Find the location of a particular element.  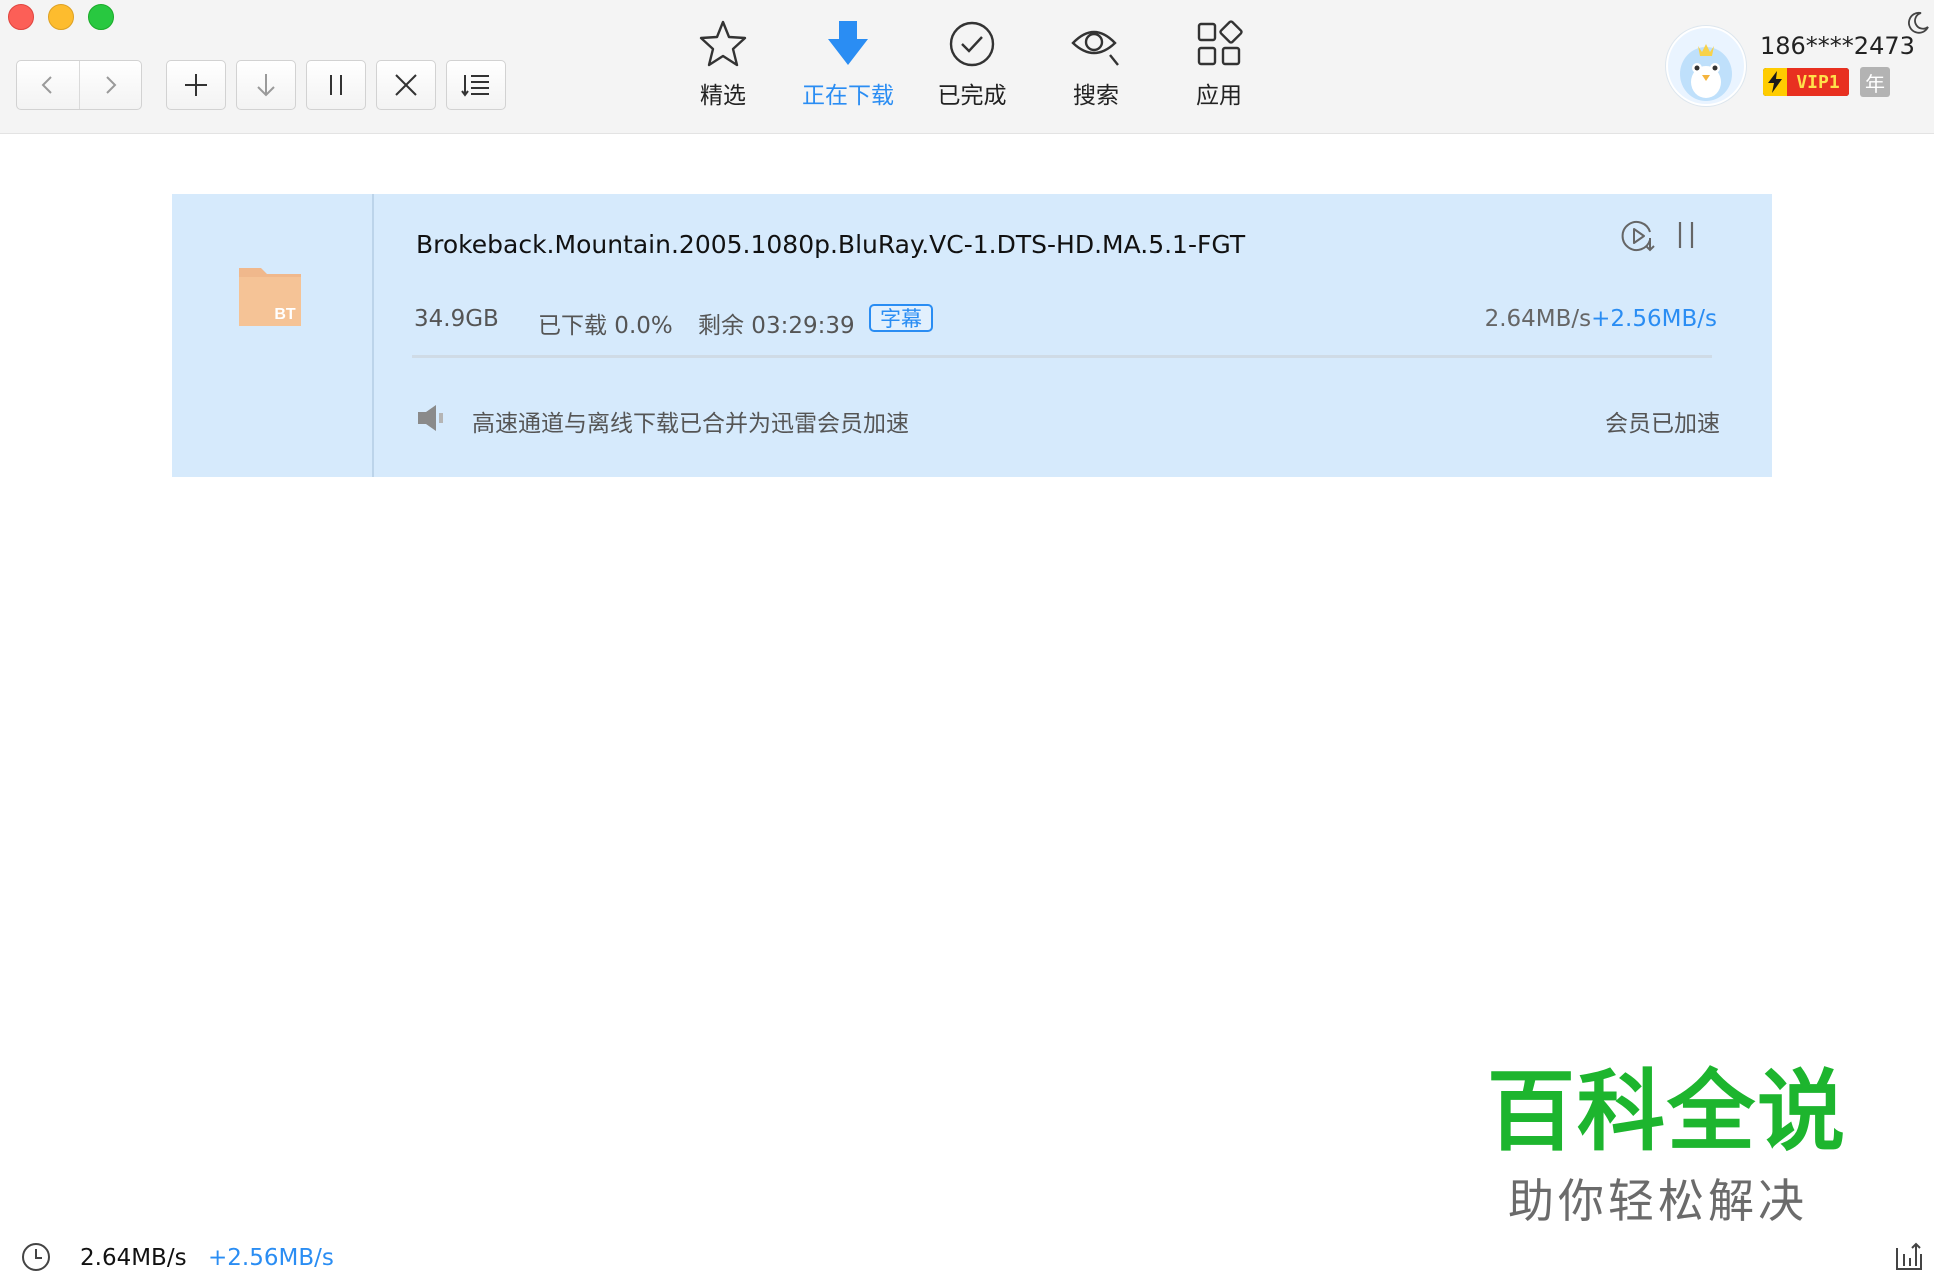

tab-downloading: 正在下载 is located at coordinates (848, 64).